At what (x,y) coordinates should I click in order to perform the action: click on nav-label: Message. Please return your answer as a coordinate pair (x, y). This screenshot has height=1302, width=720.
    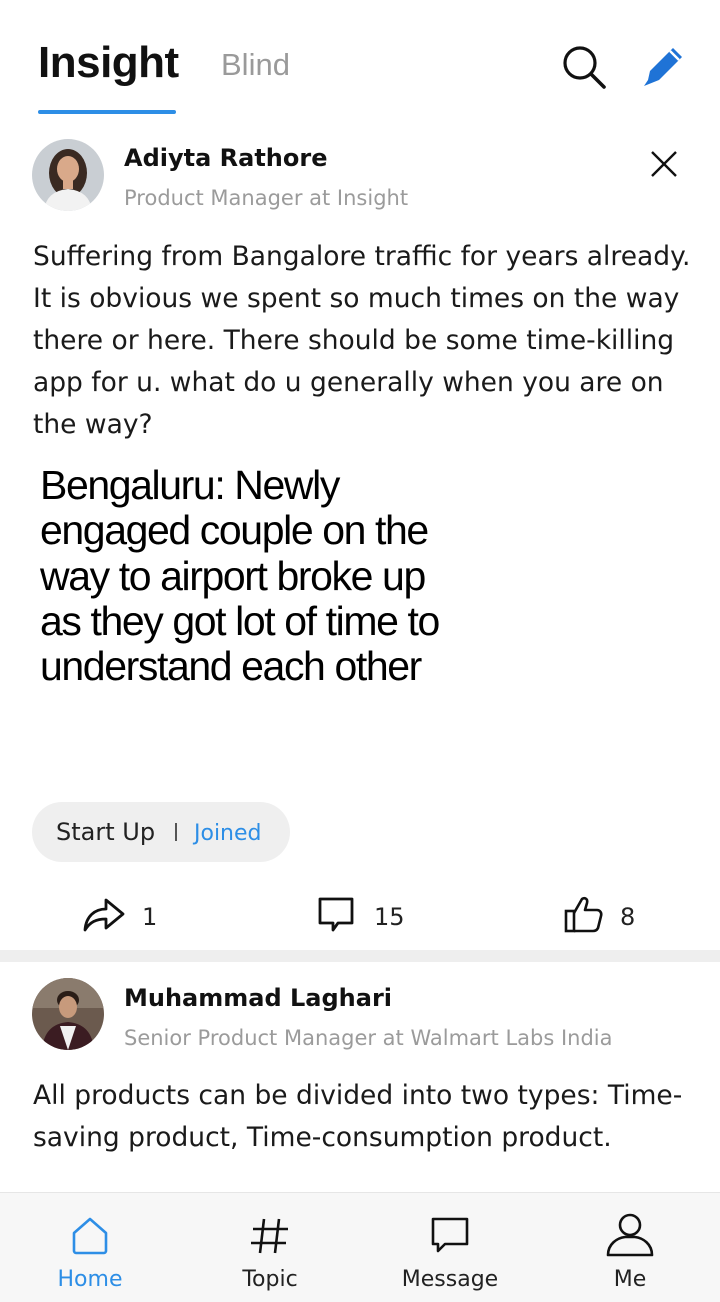
    Looking at the image, I should click on (450, 1279).